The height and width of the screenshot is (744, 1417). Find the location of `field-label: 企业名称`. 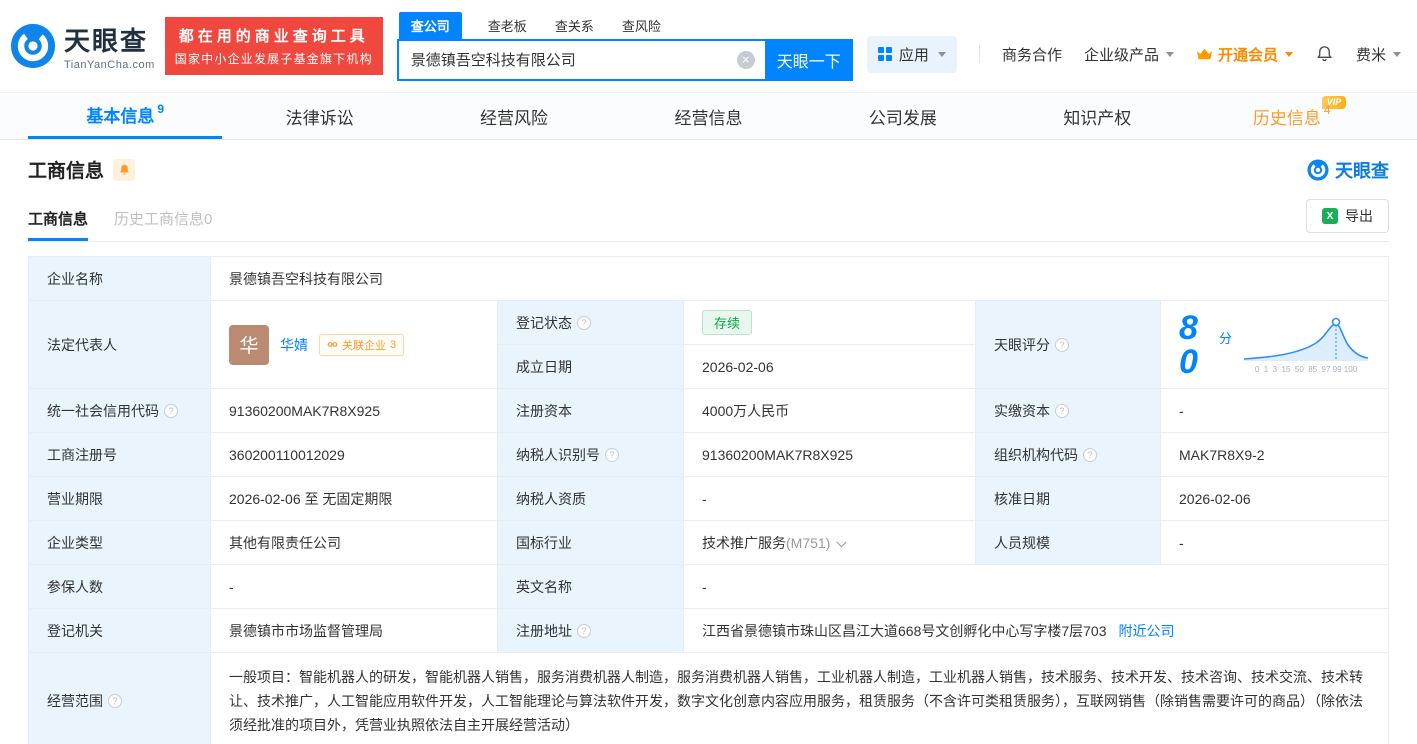

field-label: 企业名称 is located at coordinates (75, 278).